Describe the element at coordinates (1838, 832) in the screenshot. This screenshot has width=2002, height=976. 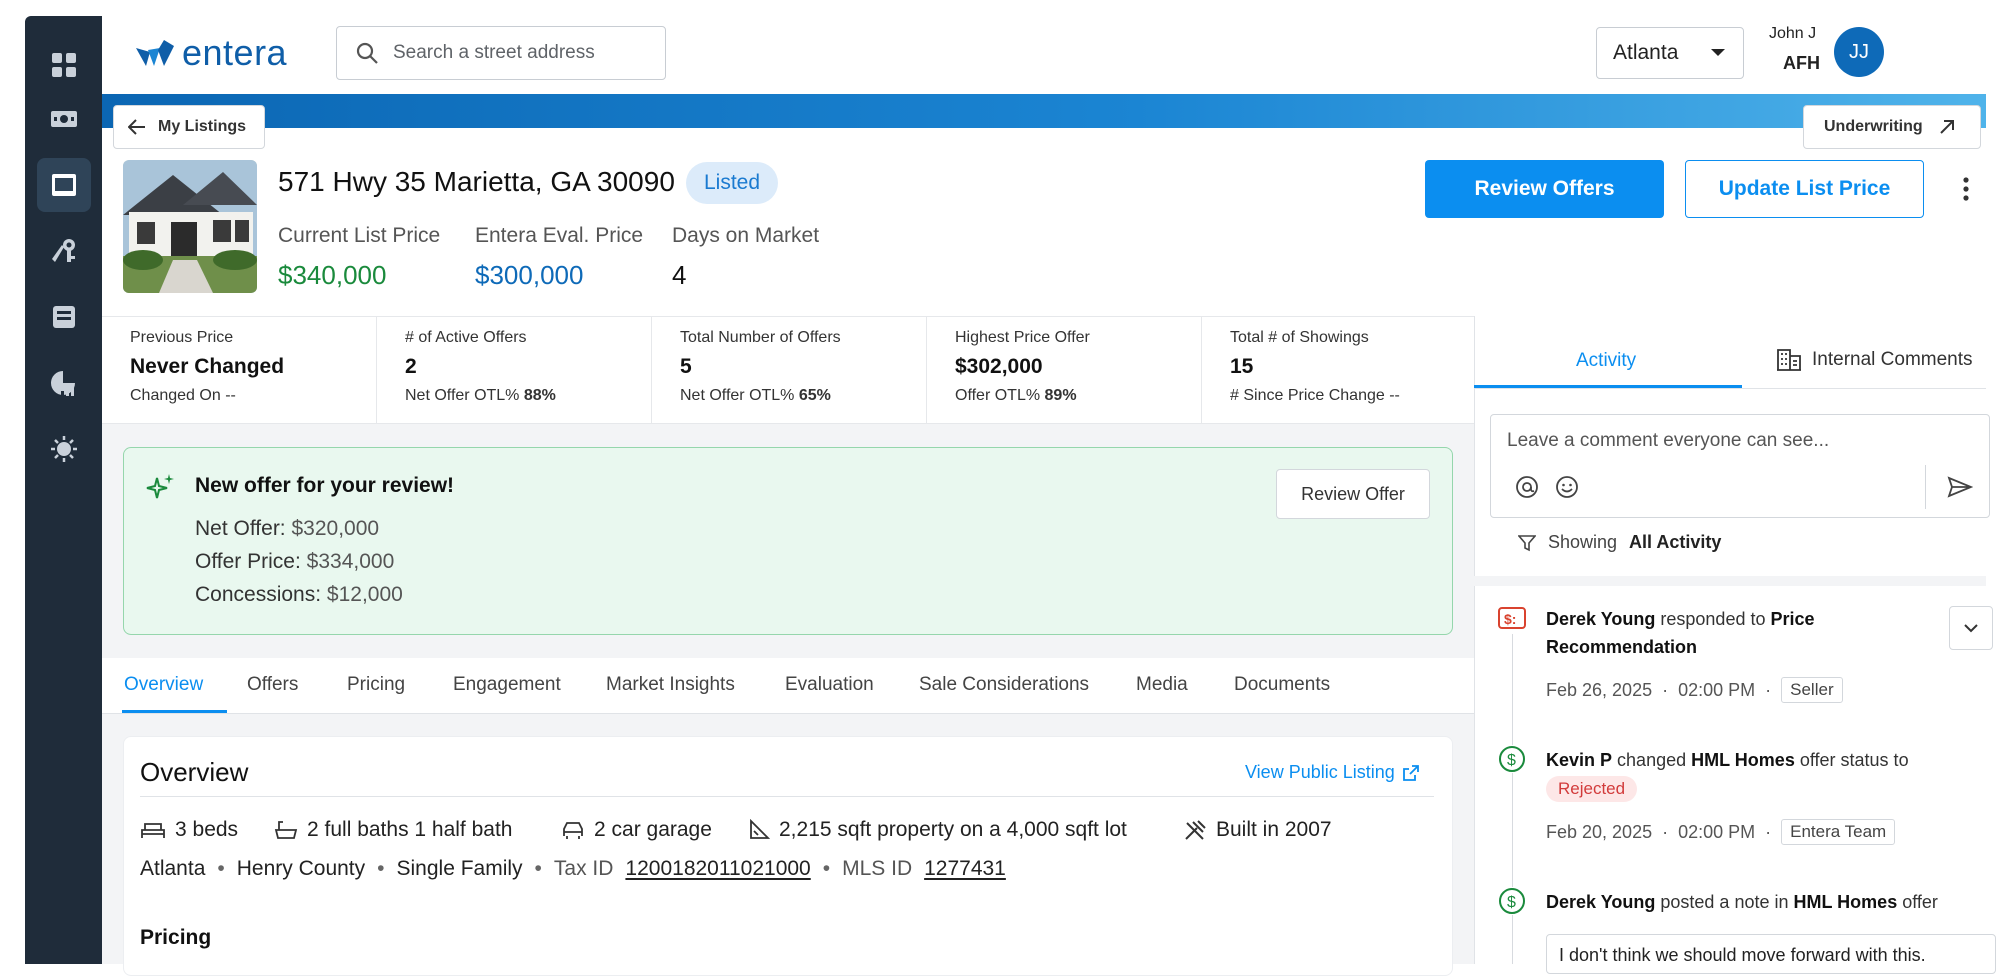
I see `role-chip: Entera Team` at that location.